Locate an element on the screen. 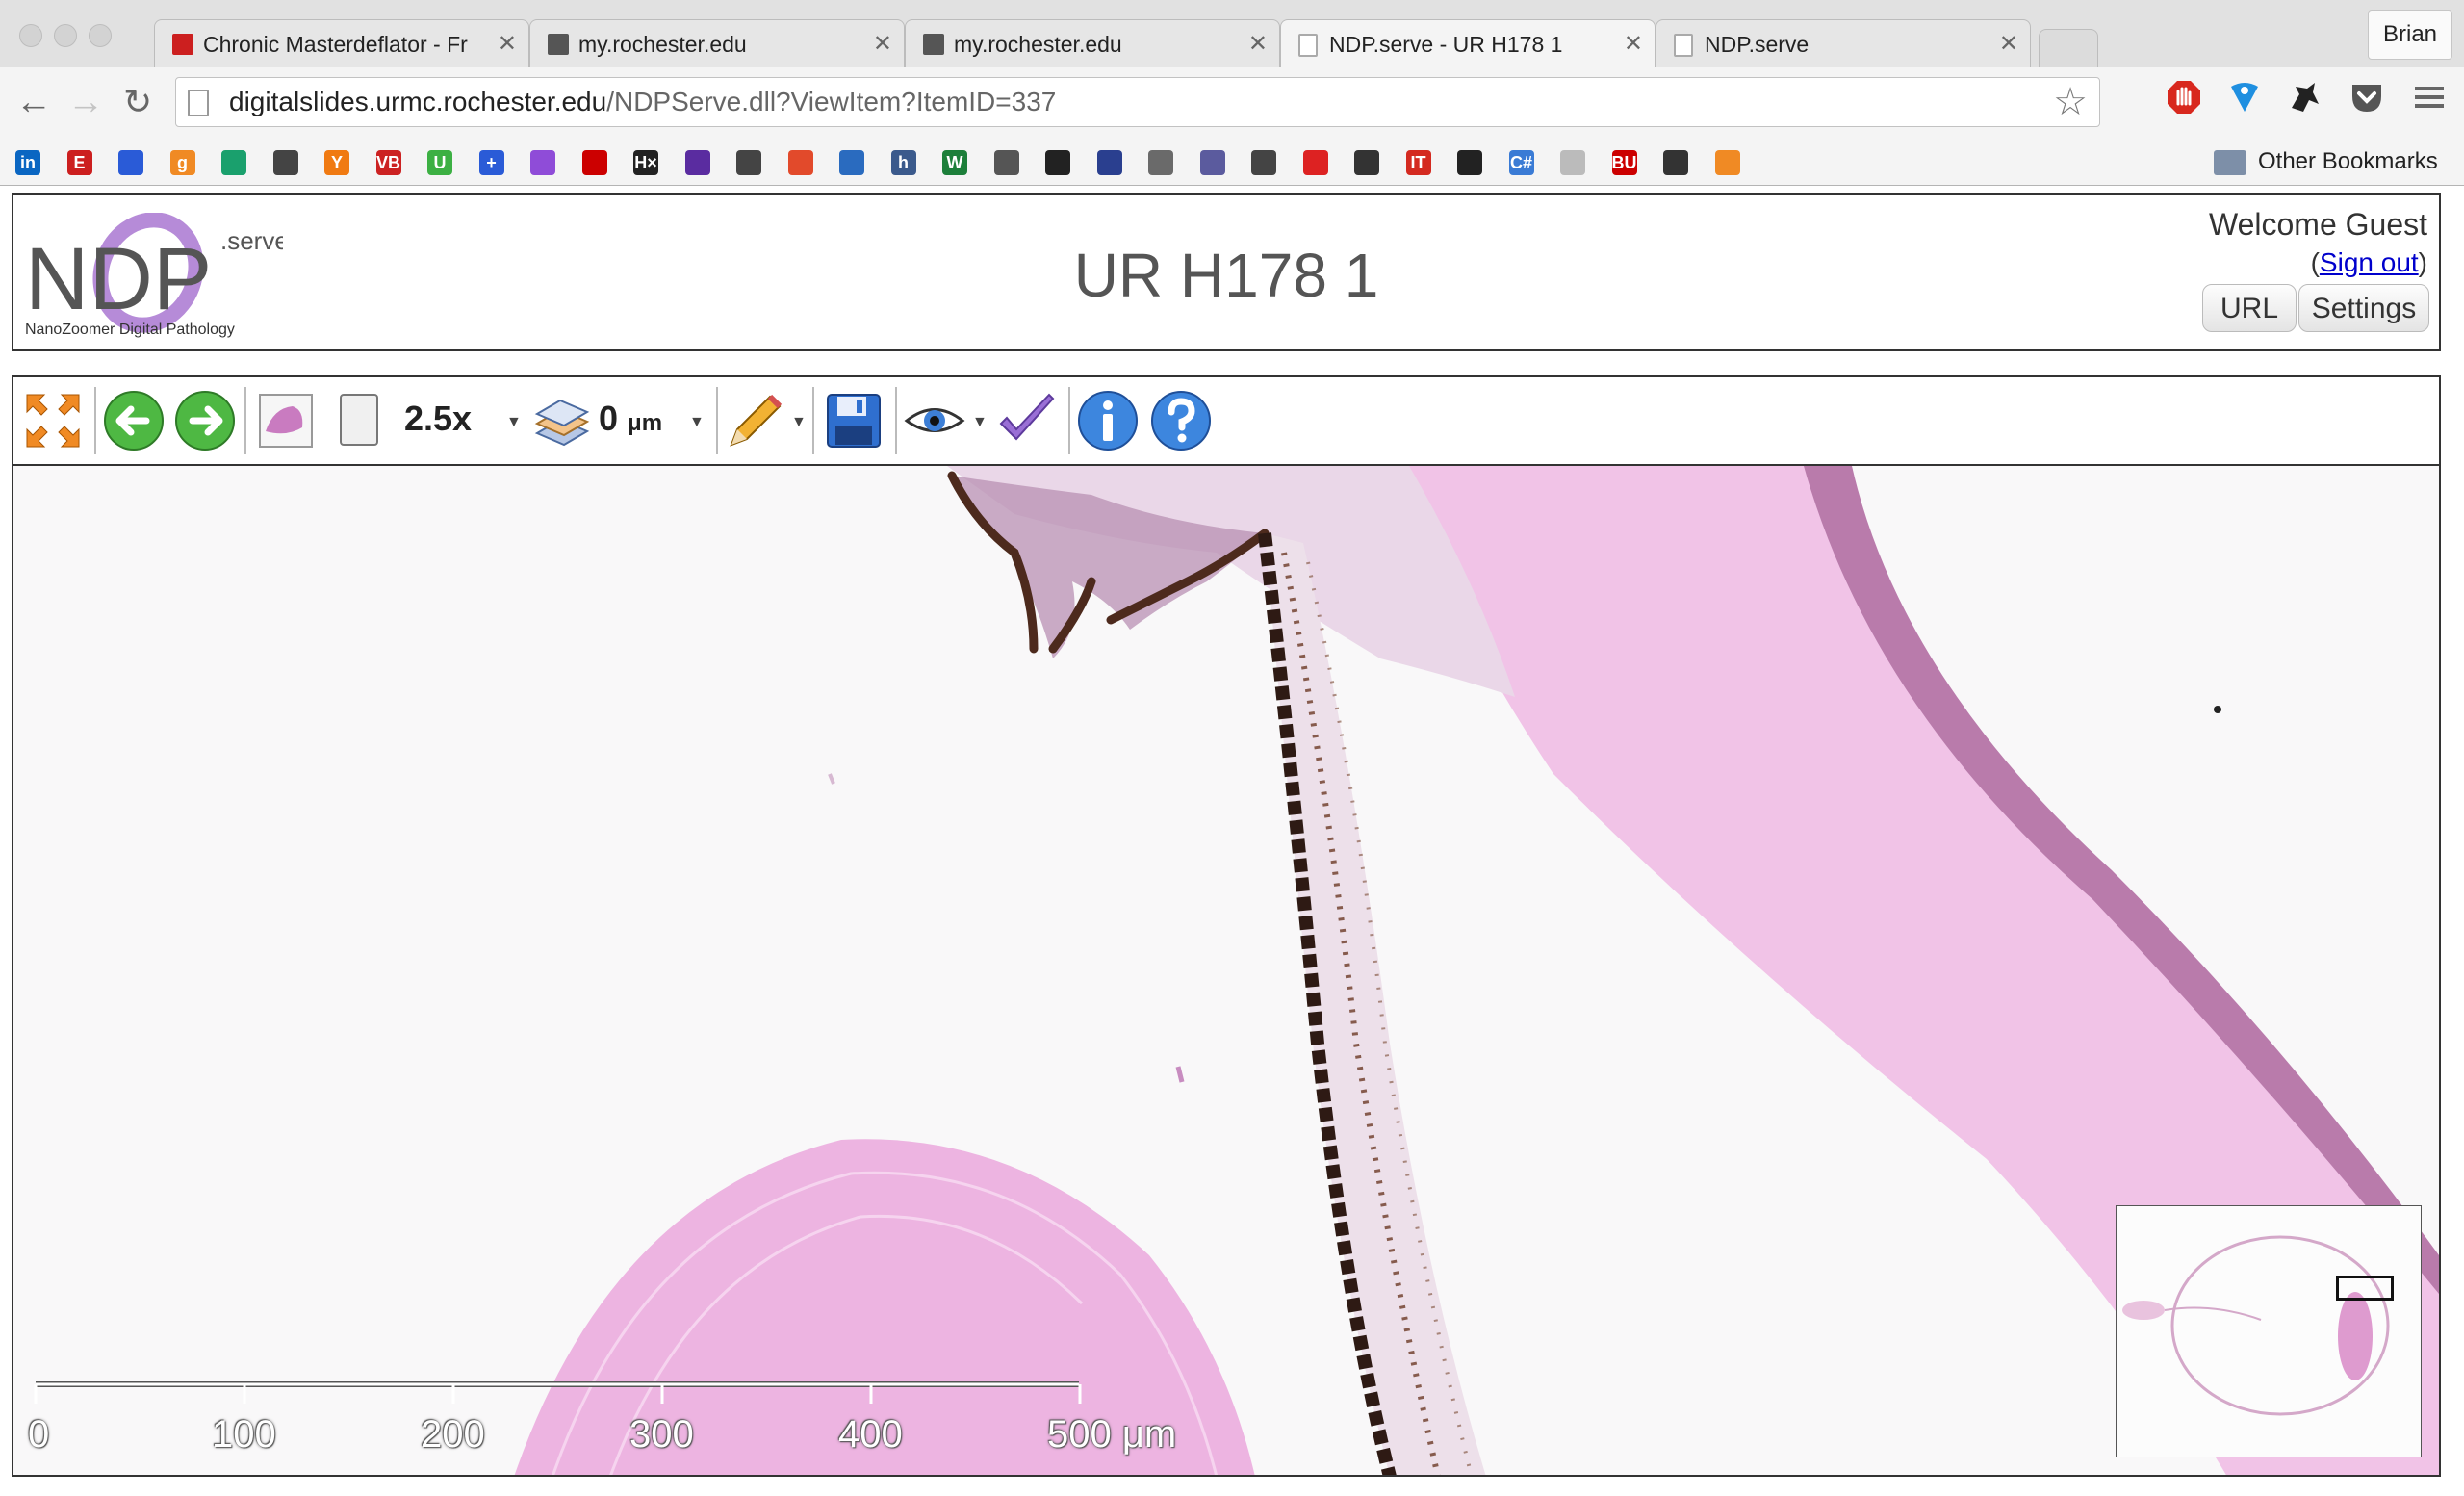 The height and width of the screenshot is (1496, 2464). url-button: URL is located at coordinates (2249, 308).